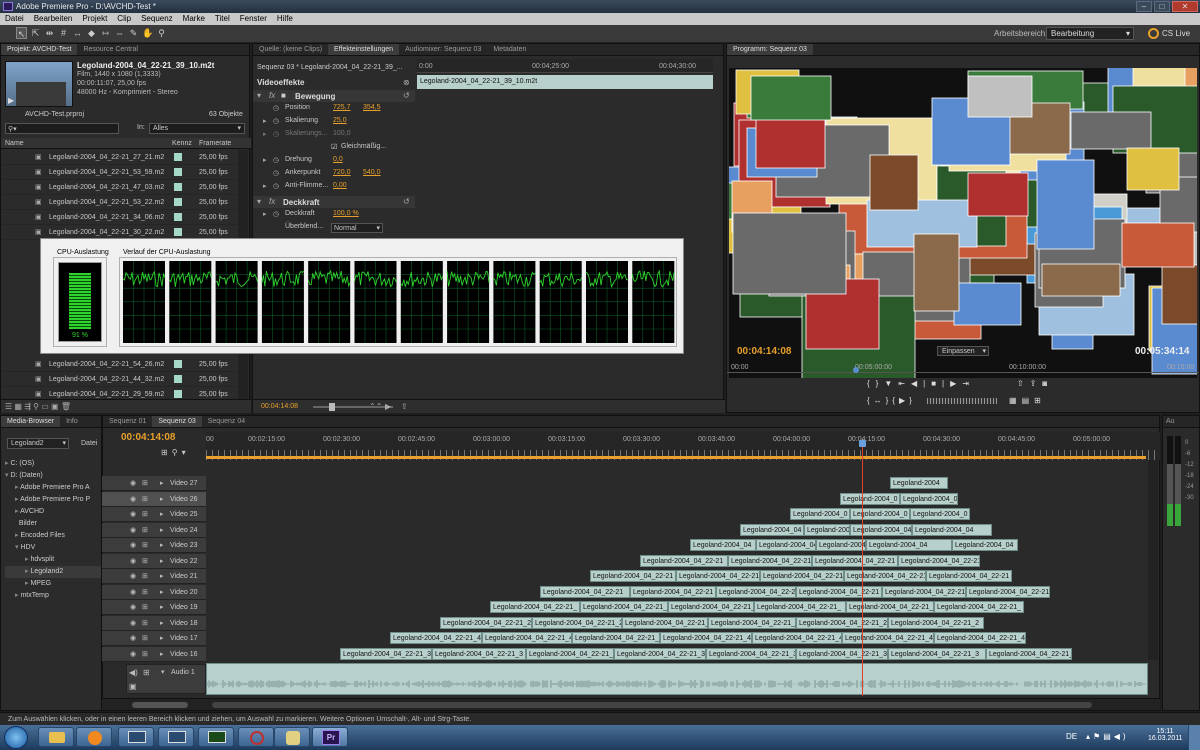 Image resolution: width=1200 pixels, height=750 pixels. Describe the element at coordinates (1108, 736) in the screenshot. I see `tray-network-icon: ▤` at that location.